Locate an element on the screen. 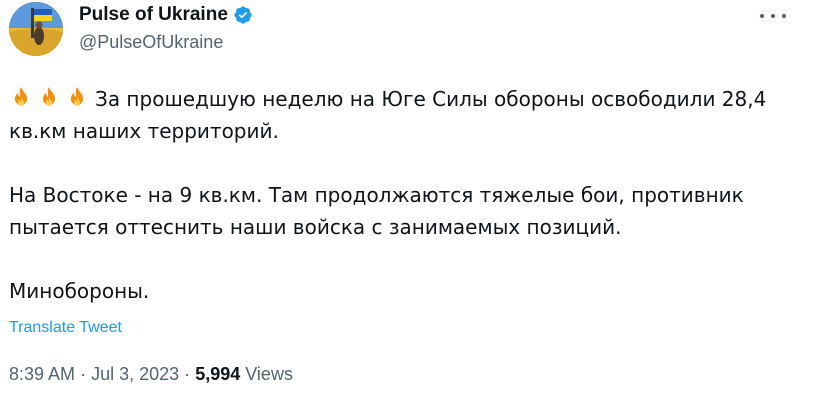 This screenshot has height=403, width=819. tweet-meta: 8:39 AM · Jul 3, 2023 · 5,994 Views is located at coordinates (151, 374).